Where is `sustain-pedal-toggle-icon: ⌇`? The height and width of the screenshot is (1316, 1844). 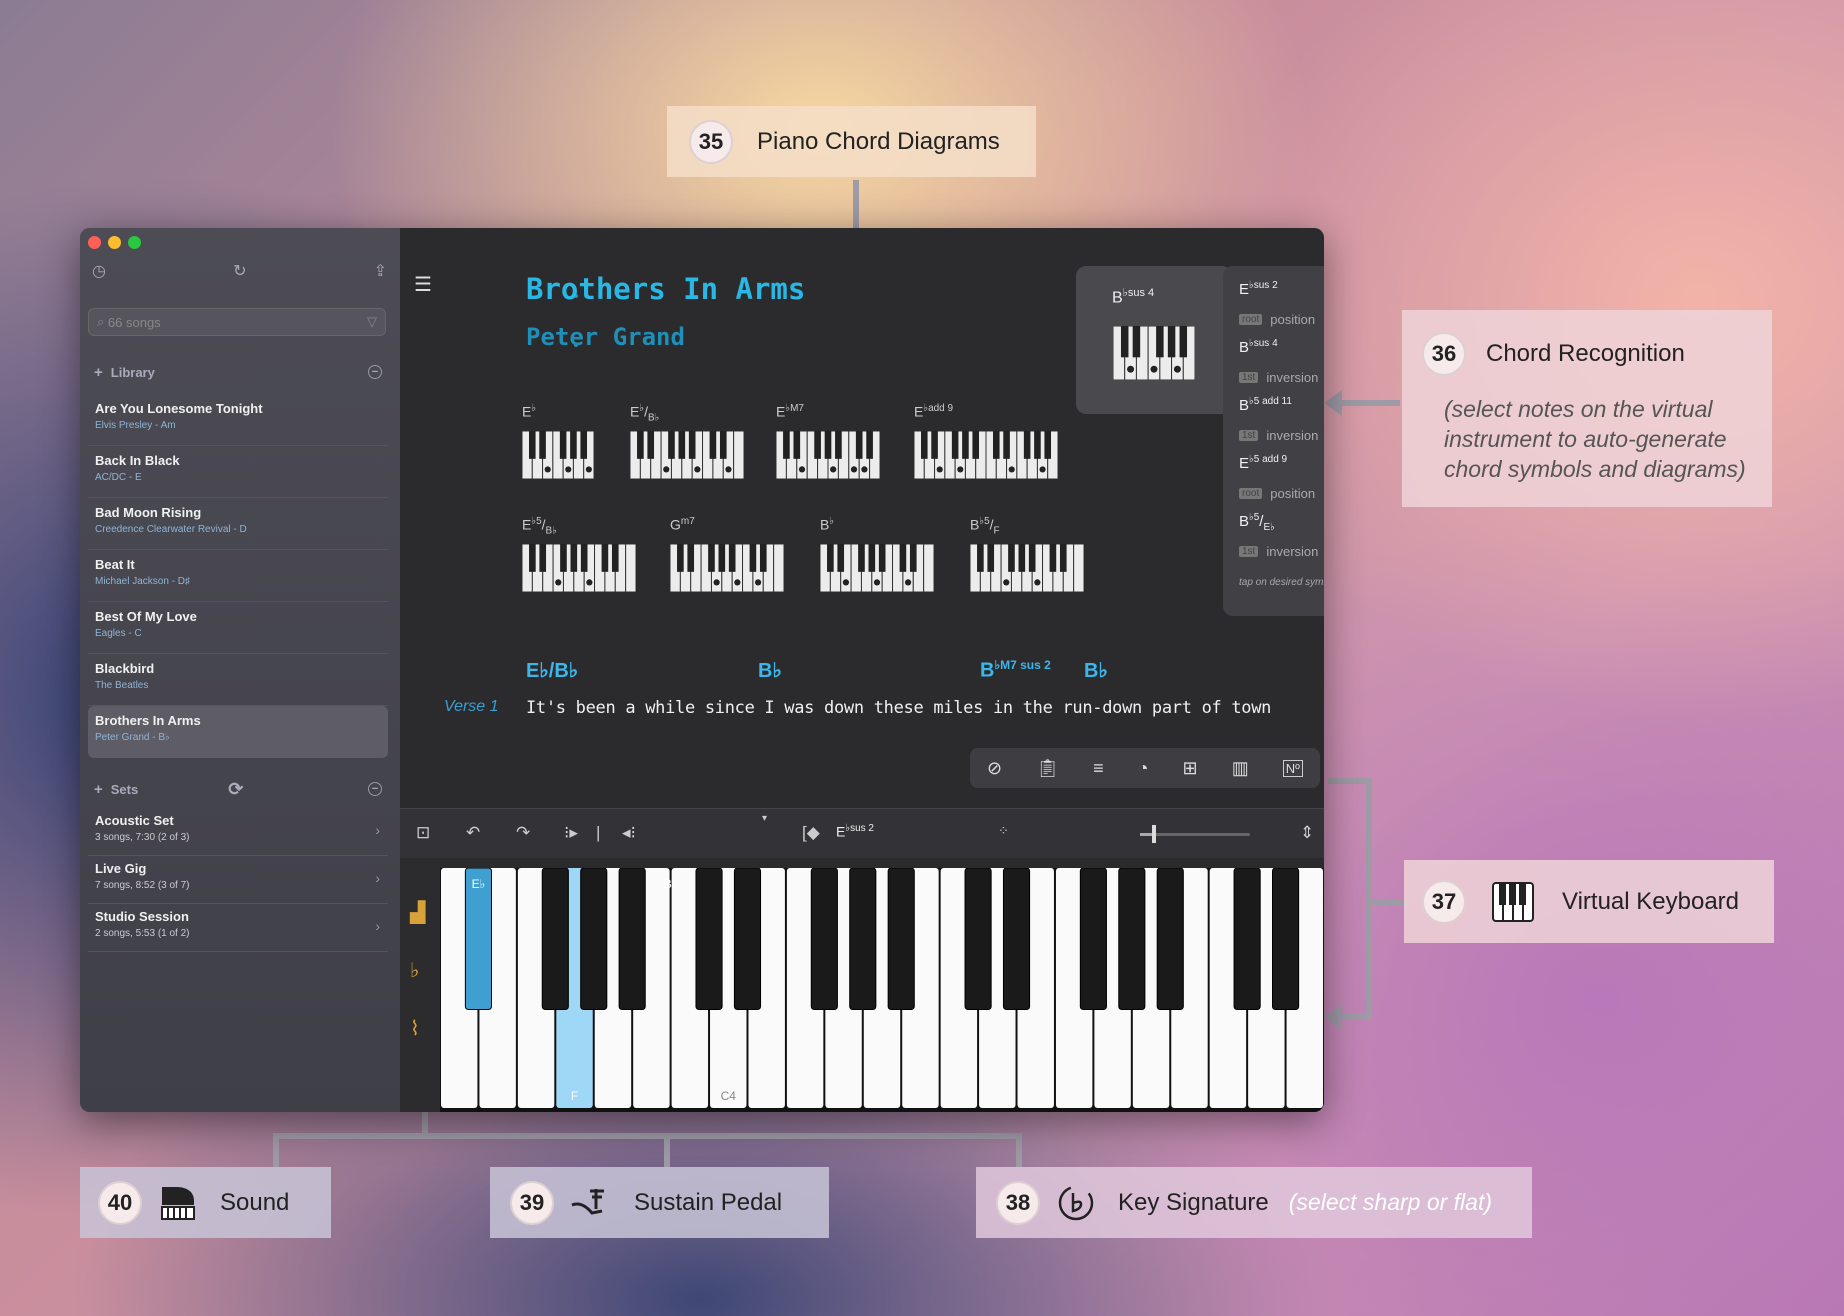
sustain-pedal-toggle-icon: ⌇ is located at coordinates (415, 1028).